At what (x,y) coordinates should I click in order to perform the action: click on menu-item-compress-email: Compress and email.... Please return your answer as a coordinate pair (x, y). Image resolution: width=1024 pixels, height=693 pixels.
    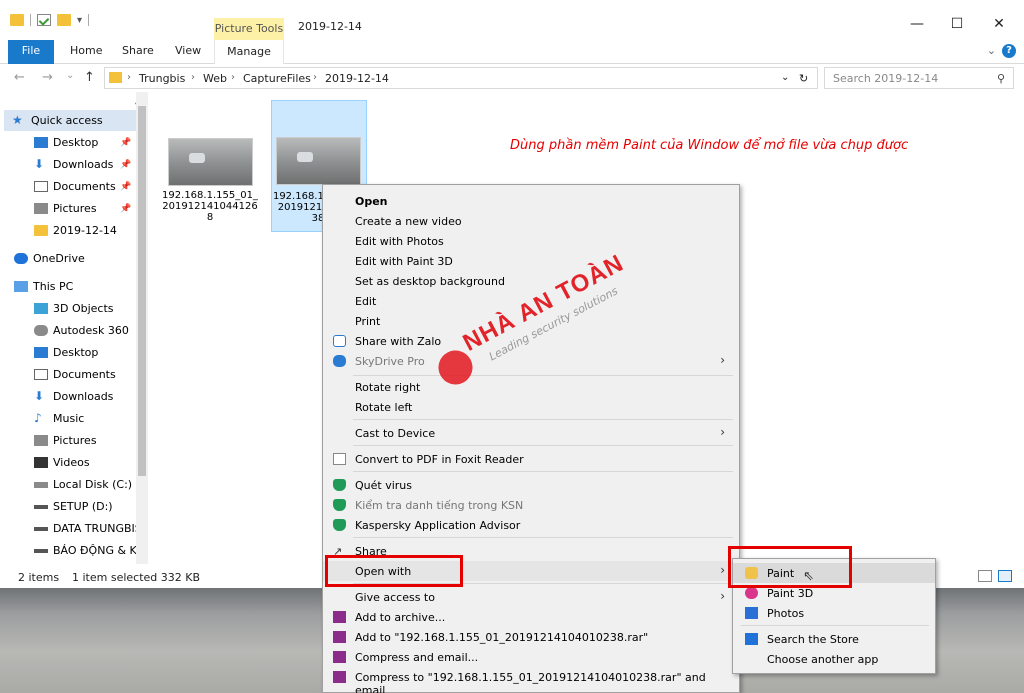
    Looking at the image, I should click on (531, 657).